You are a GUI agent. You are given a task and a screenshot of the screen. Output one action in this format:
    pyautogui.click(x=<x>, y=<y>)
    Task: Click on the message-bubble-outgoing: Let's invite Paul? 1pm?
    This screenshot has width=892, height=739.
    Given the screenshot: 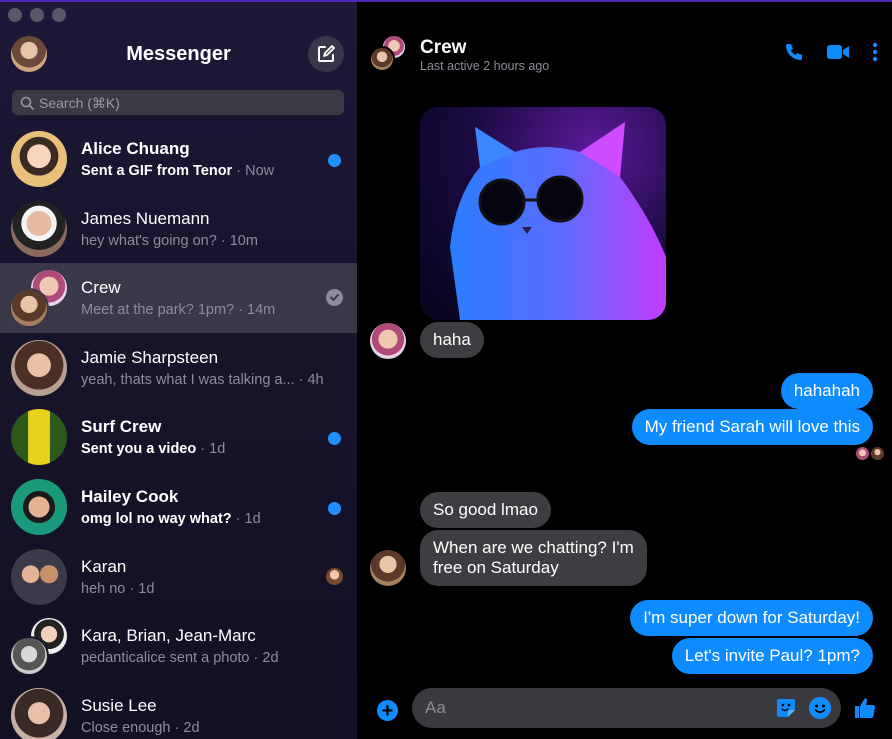 What is the action you would take?
    pyautogui.click(x=772, y=656)
    